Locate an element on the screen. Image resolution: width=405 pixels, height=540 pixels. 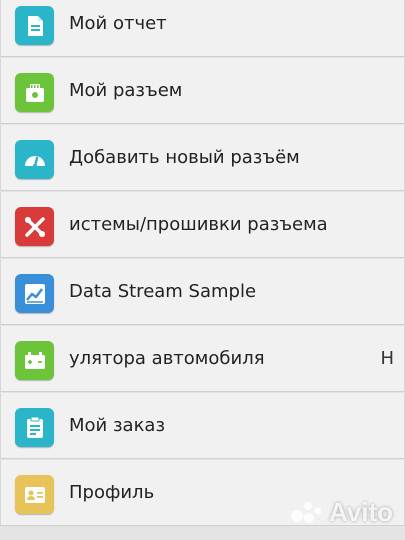
menu-item-label: улятора автомобиля is located at coordinates (167, 358).